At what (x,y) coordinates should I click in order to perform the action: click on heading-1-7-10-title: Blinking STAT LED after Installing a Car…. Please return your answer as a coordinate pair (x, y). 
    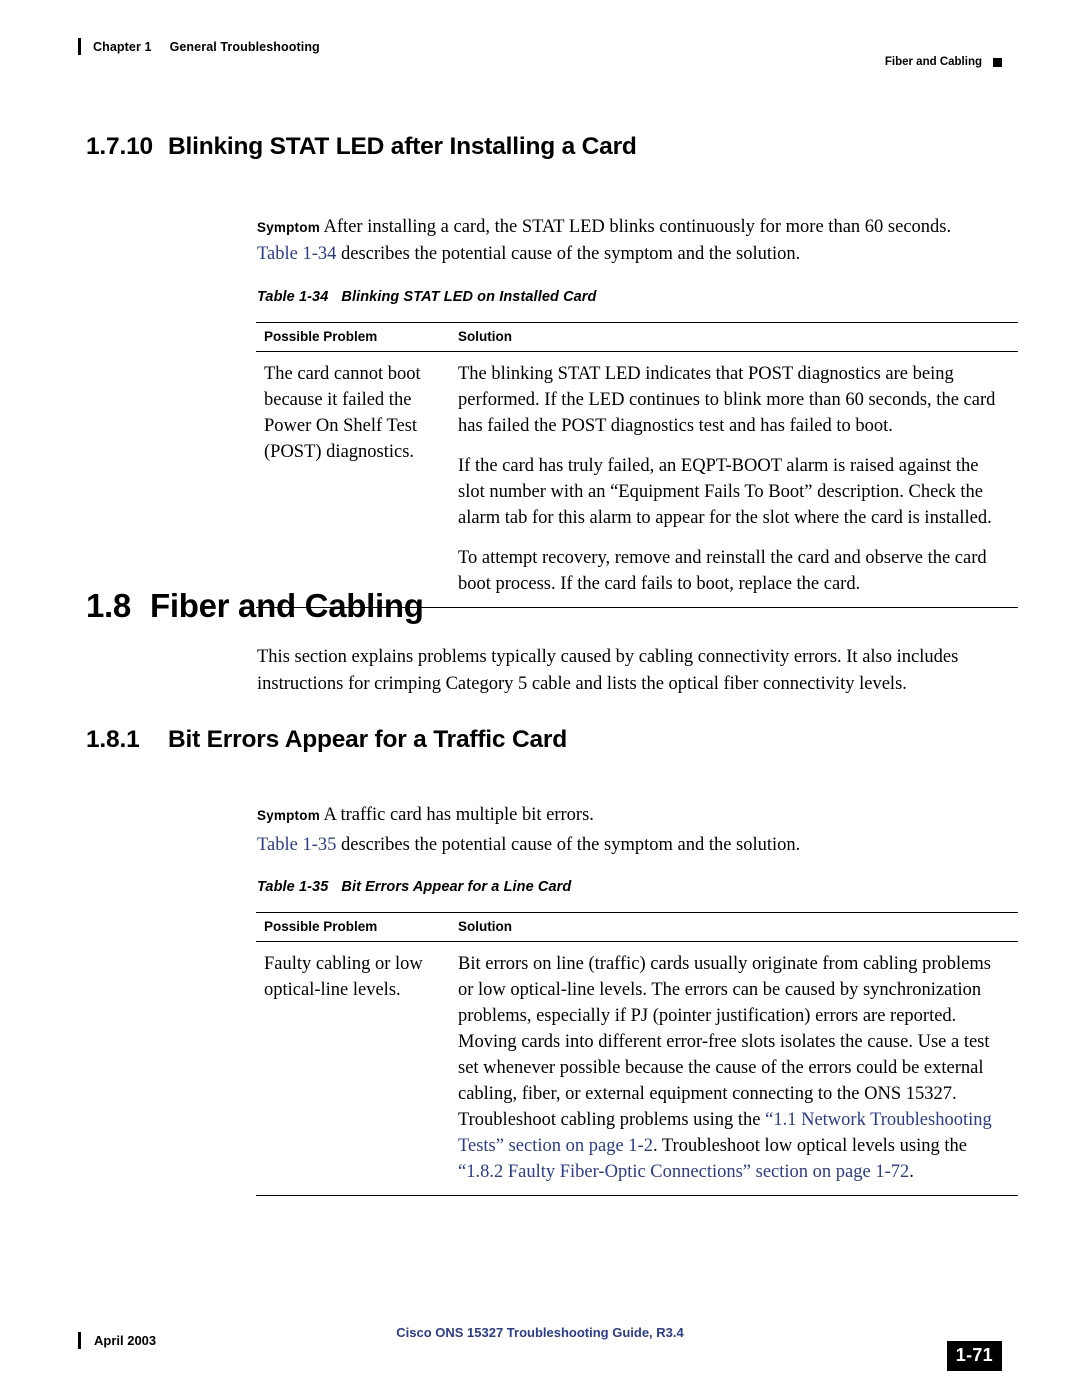
    Looking at the image, I should click on (402, 146).